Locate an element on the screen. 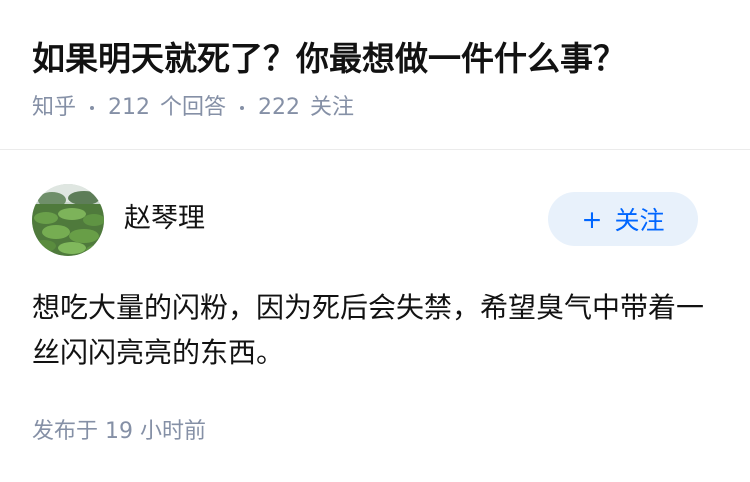 The image size is (750, 482). answers-count: 212 is located at coordinates (129, 107).